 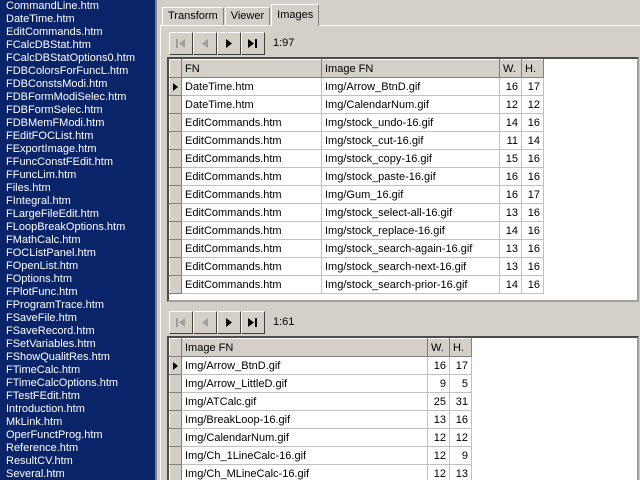 I want to click on cell-width: 13, so click(x=438, y=419).